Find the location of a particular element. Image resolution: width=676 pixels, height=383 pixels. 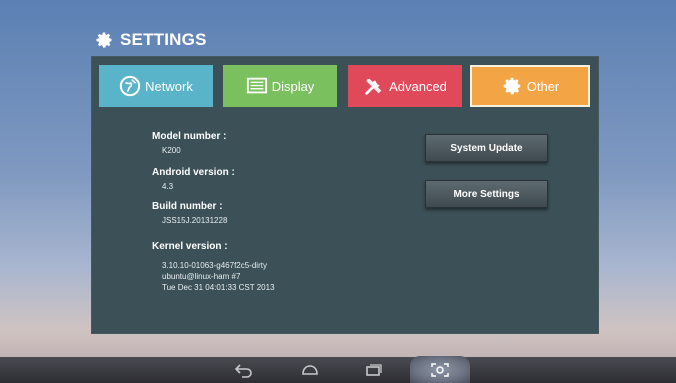

recent-apps-icon is located at coordinates (374, 370).